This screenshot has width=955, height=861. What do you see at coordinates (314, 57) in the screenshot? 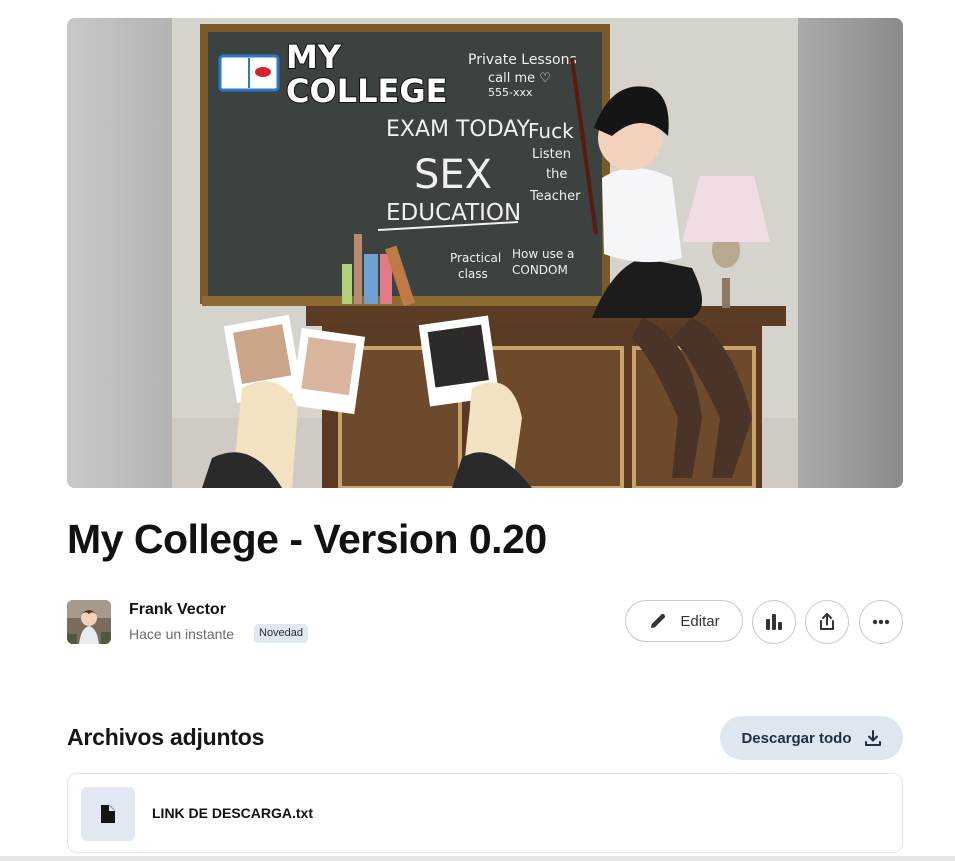
I see `cover-logo-line1: MY` at bounding box center [314, 57].